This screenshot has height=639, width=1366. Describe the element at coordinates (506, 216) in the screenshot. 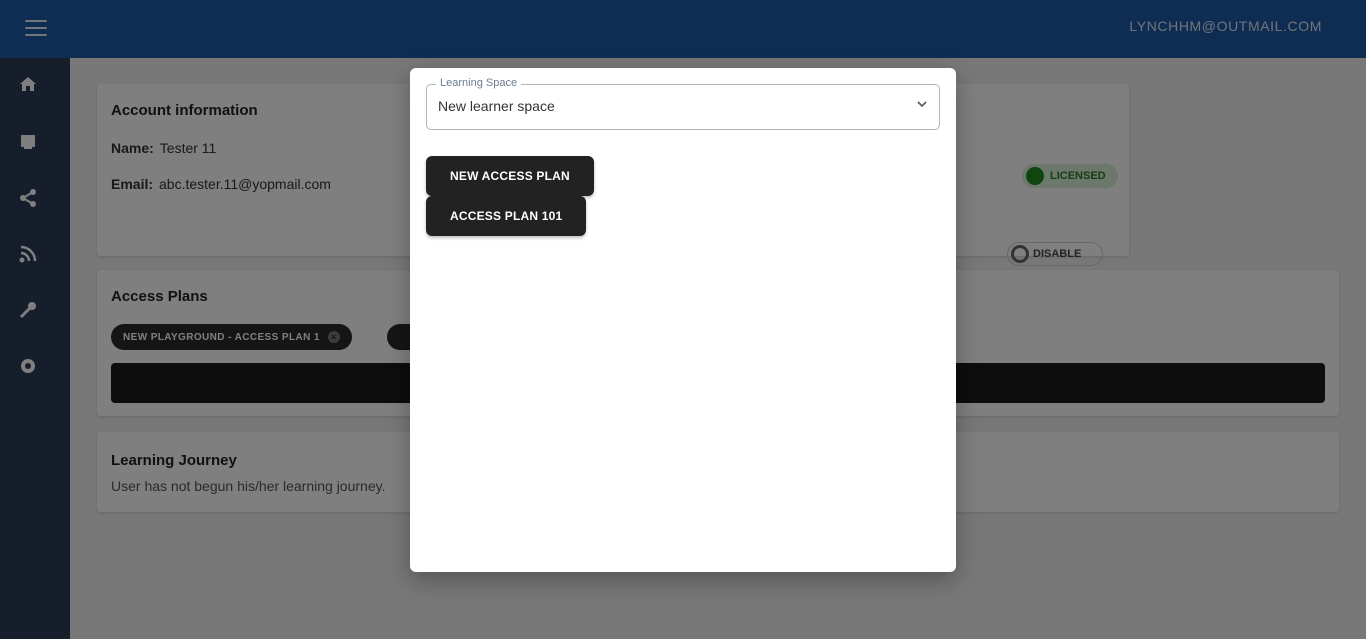

I see `access-plan-101-button: ACCESS PLAN 101` at that location.